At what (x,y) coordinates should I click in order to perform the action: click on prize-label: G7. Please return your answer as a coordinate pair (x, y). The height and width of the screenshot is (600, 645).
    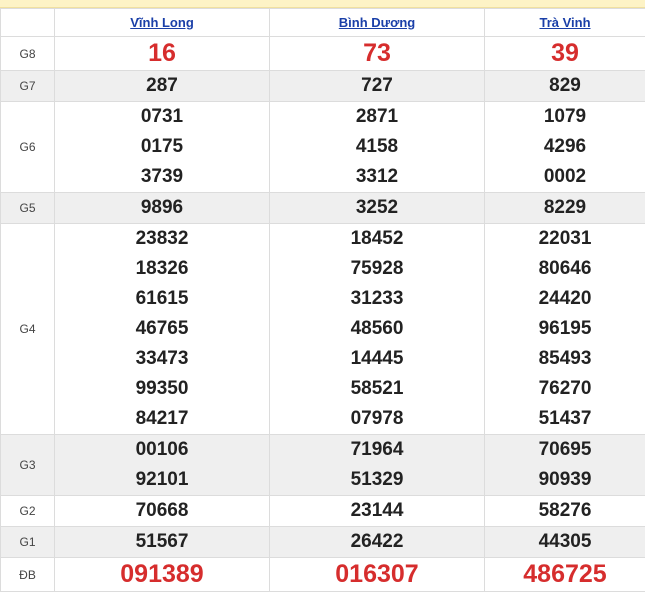
    Looking at the image, I should click on (27, 86).